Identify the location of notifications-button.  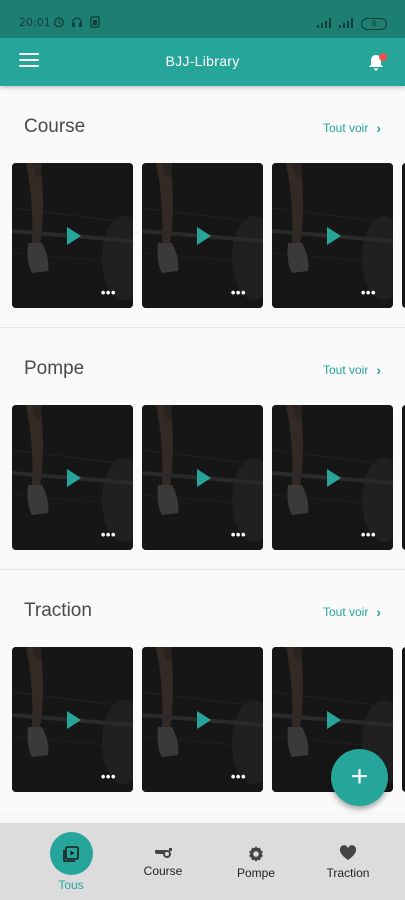
(377, 63).